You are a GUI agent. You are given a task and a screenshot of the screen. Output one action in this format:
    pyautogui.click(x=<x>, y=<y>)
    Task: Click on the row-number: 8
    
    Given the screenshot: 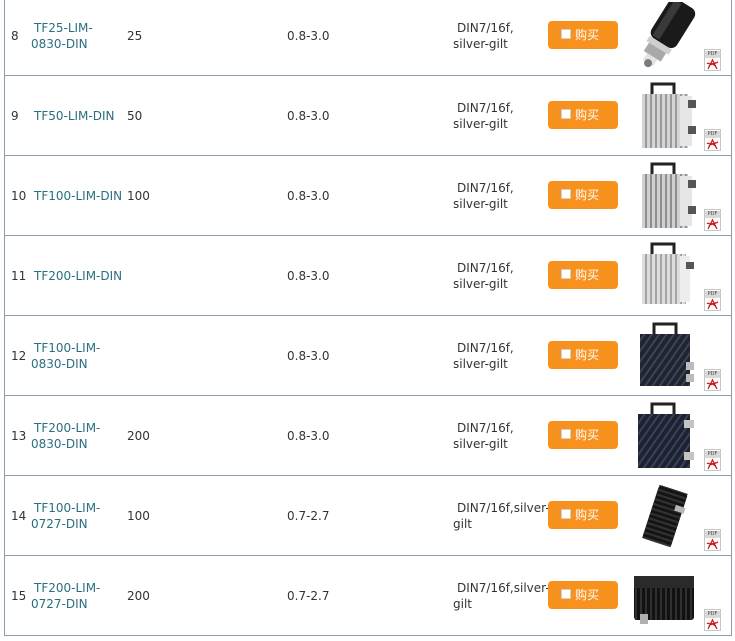 What is the action you would take?
    pyautogui.click(x=15, y=36)
    